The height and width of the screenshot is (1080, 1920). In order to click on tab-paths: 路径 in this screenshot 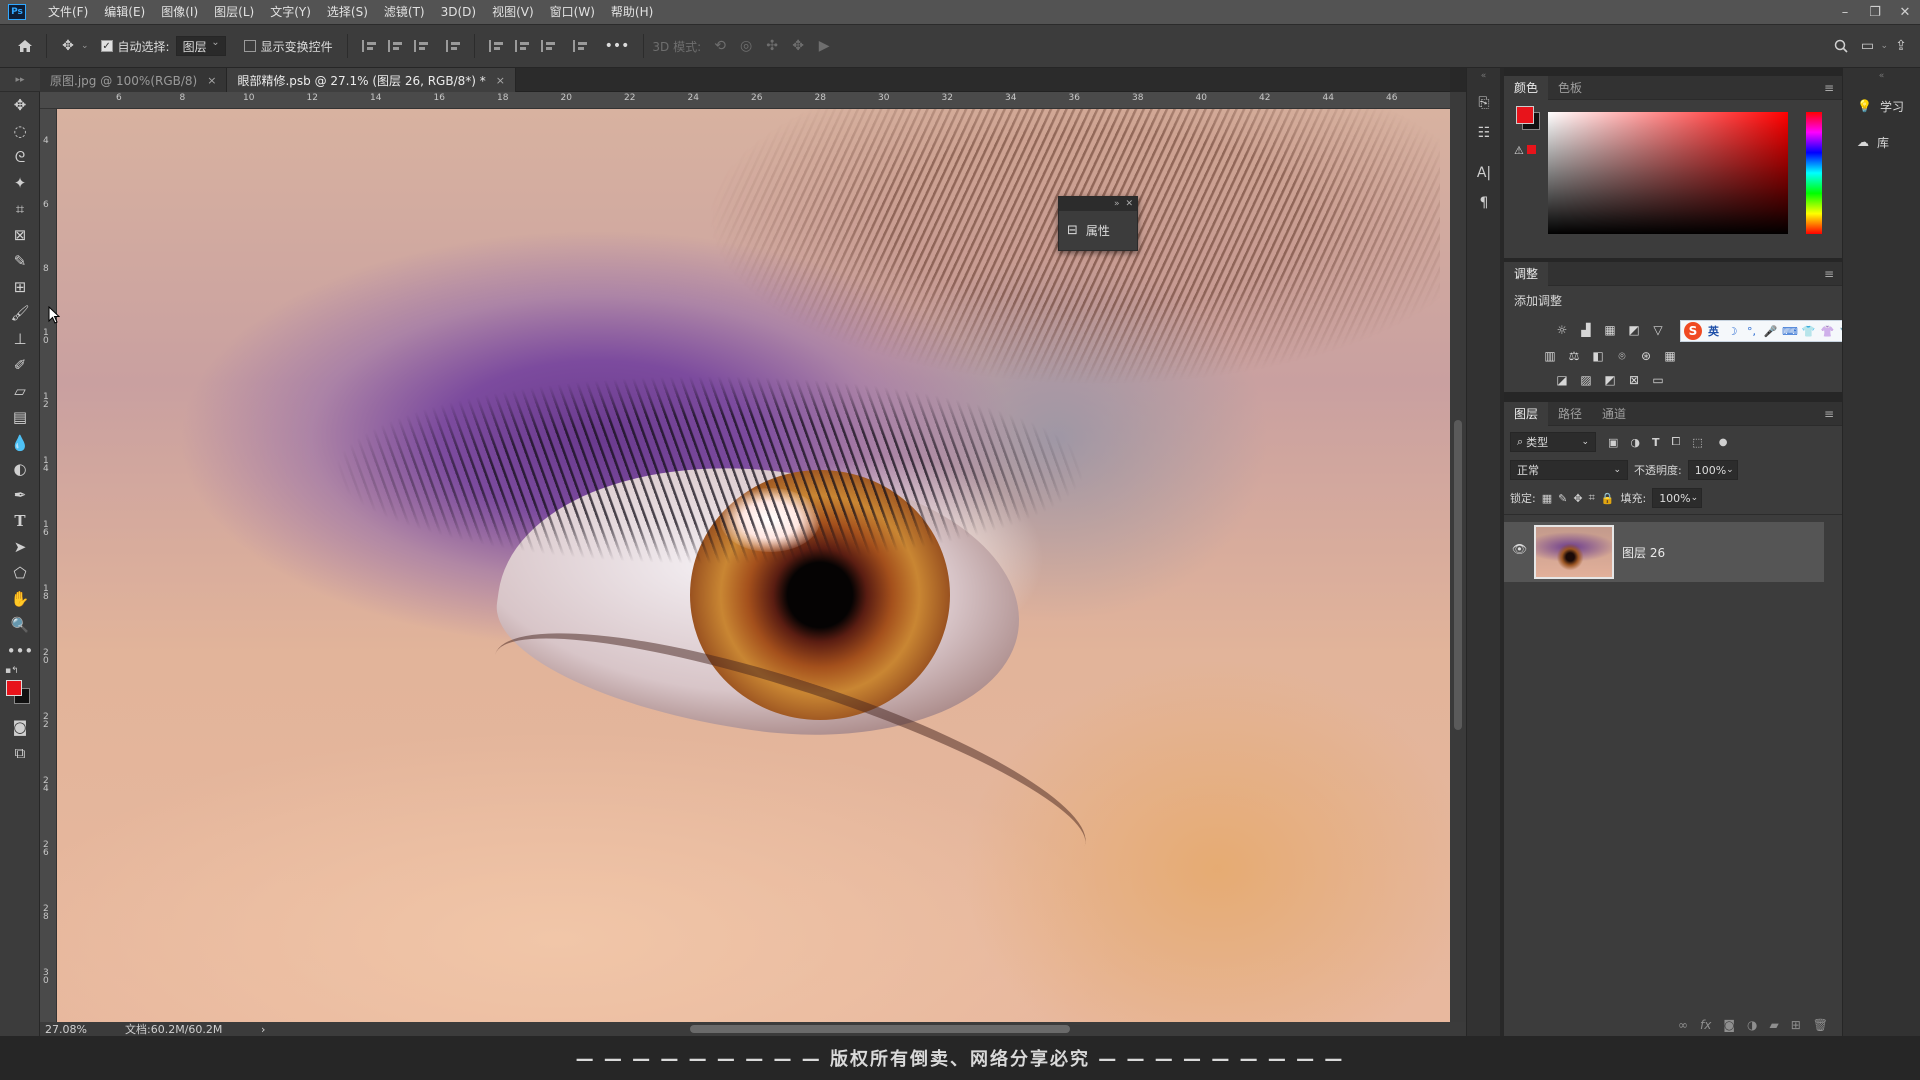, I will do `click(1570, 414)`.